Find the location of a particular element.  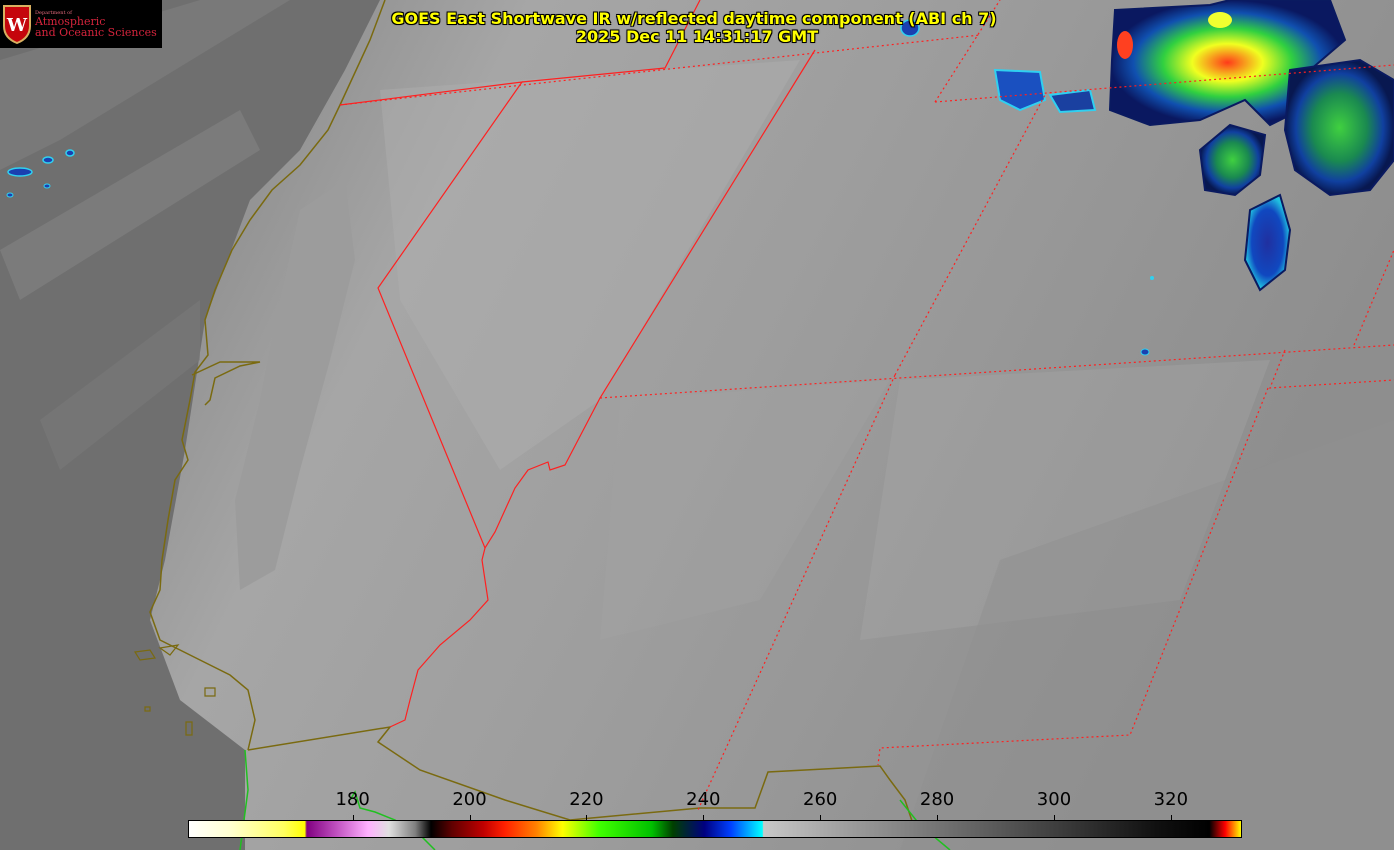

colorbar-tick-label: 280 is located at coordinates (937, 799).